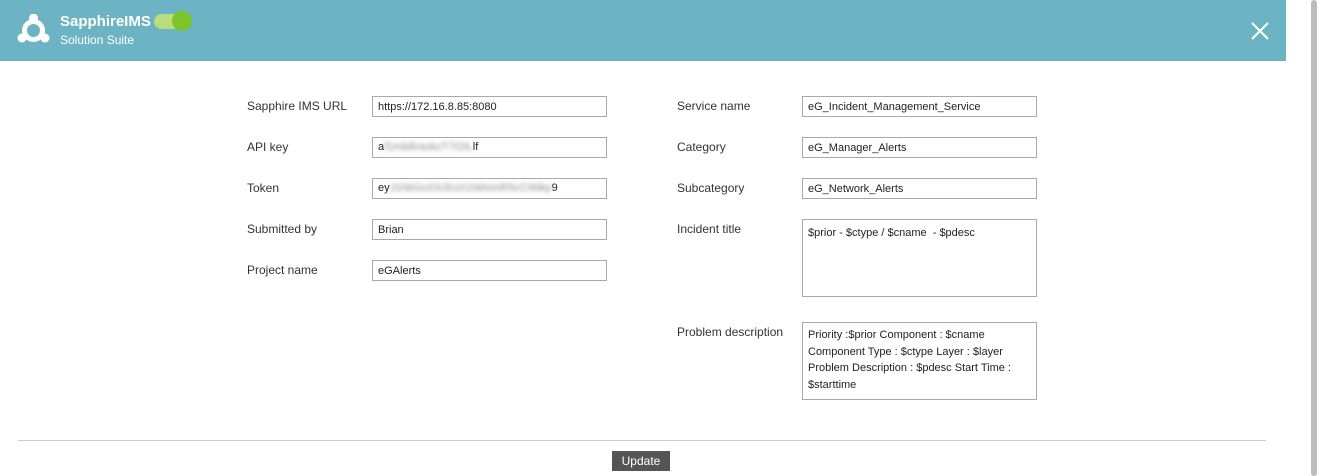 The width and height of the screenshot is (1321, 476). What do you see at coordinates (384, 188) in the screenshot?
I see `token-prefix: ey` at bounding box center [384, 188].